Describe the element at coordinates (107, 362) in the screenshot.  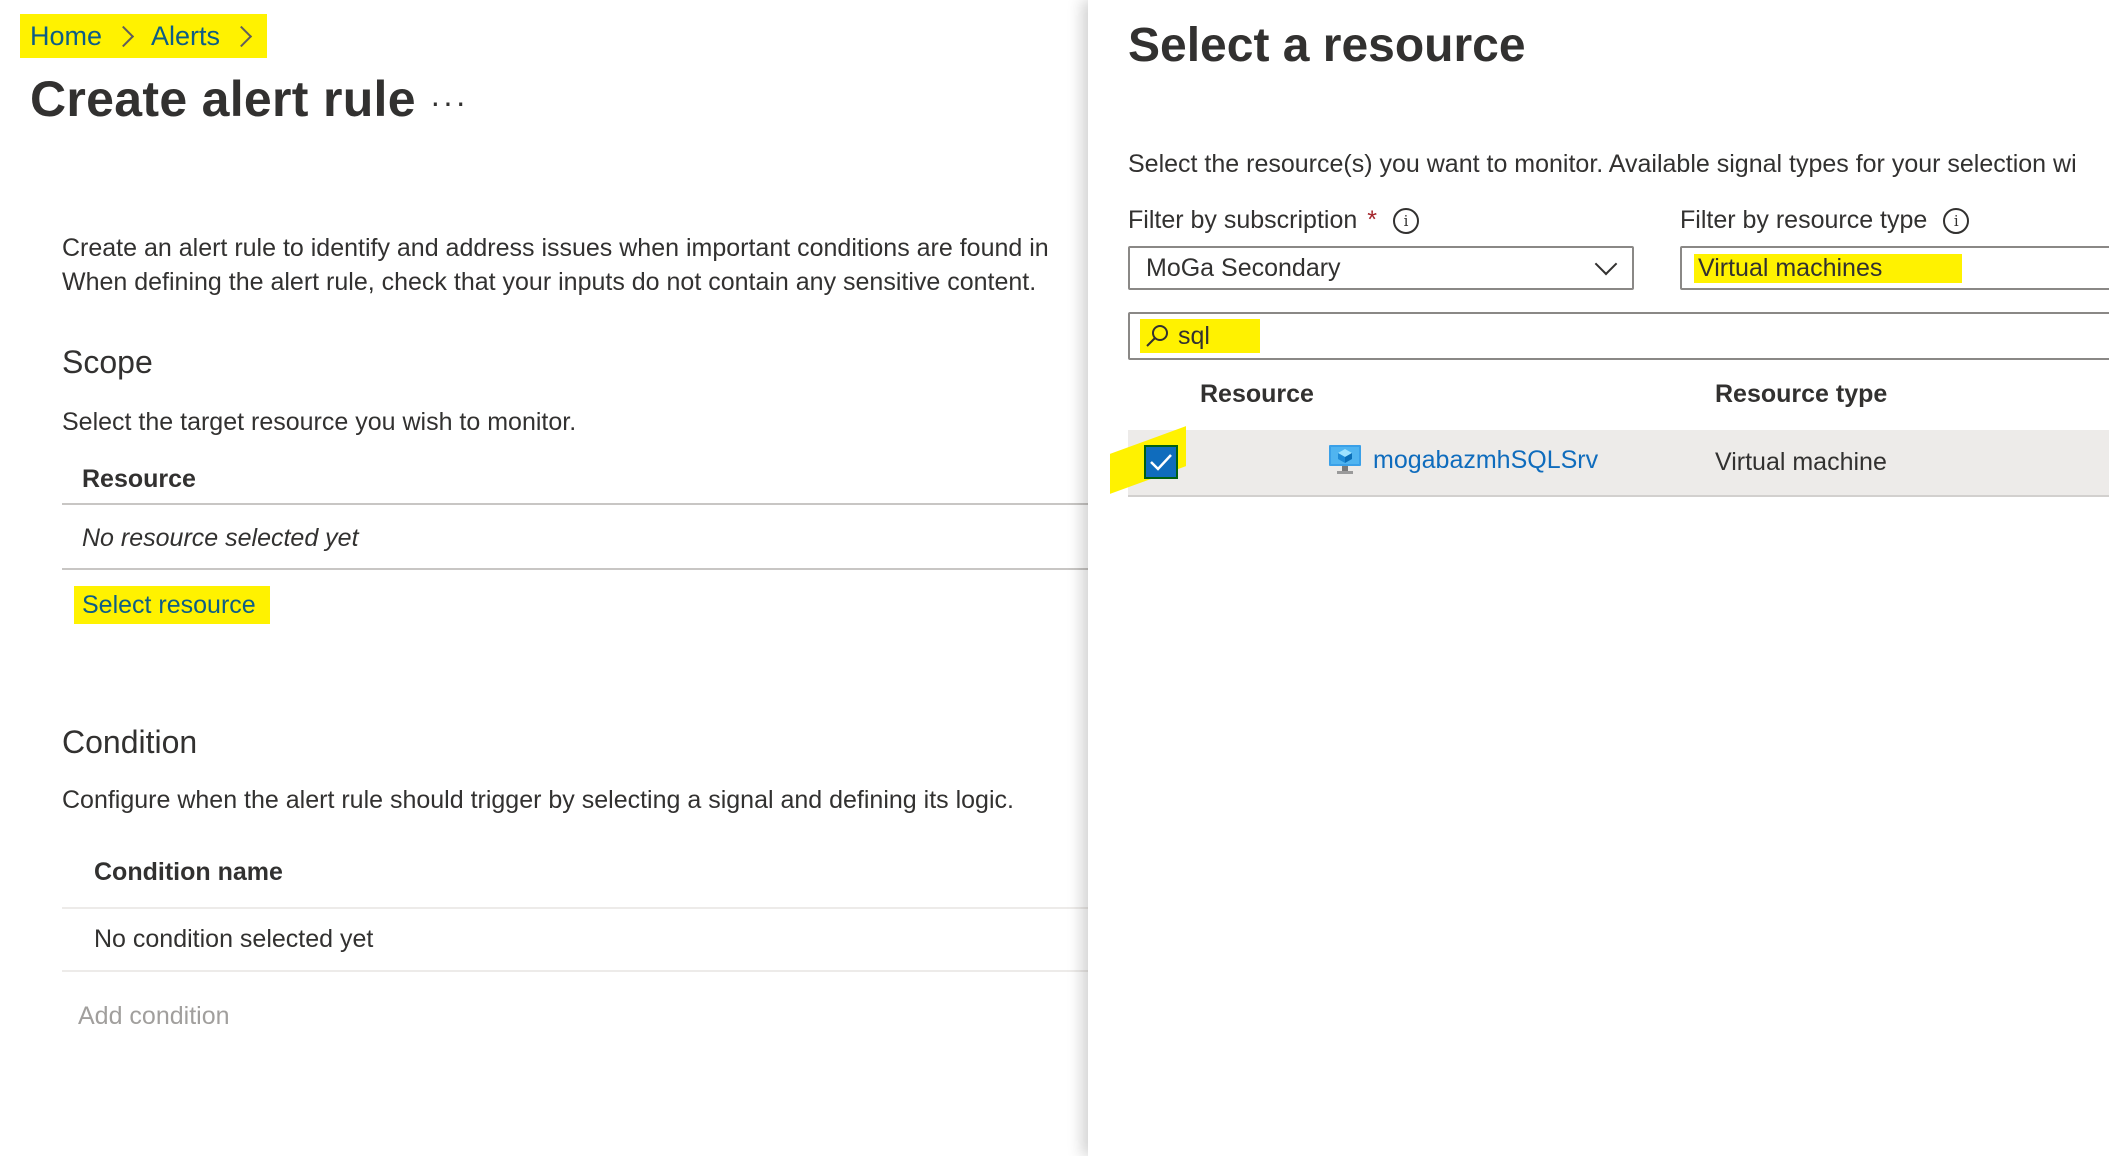
I see `scope-heading: Scope` at that location.